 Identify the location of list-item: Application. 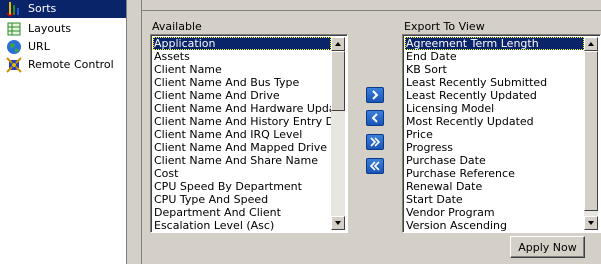
(242, 43).